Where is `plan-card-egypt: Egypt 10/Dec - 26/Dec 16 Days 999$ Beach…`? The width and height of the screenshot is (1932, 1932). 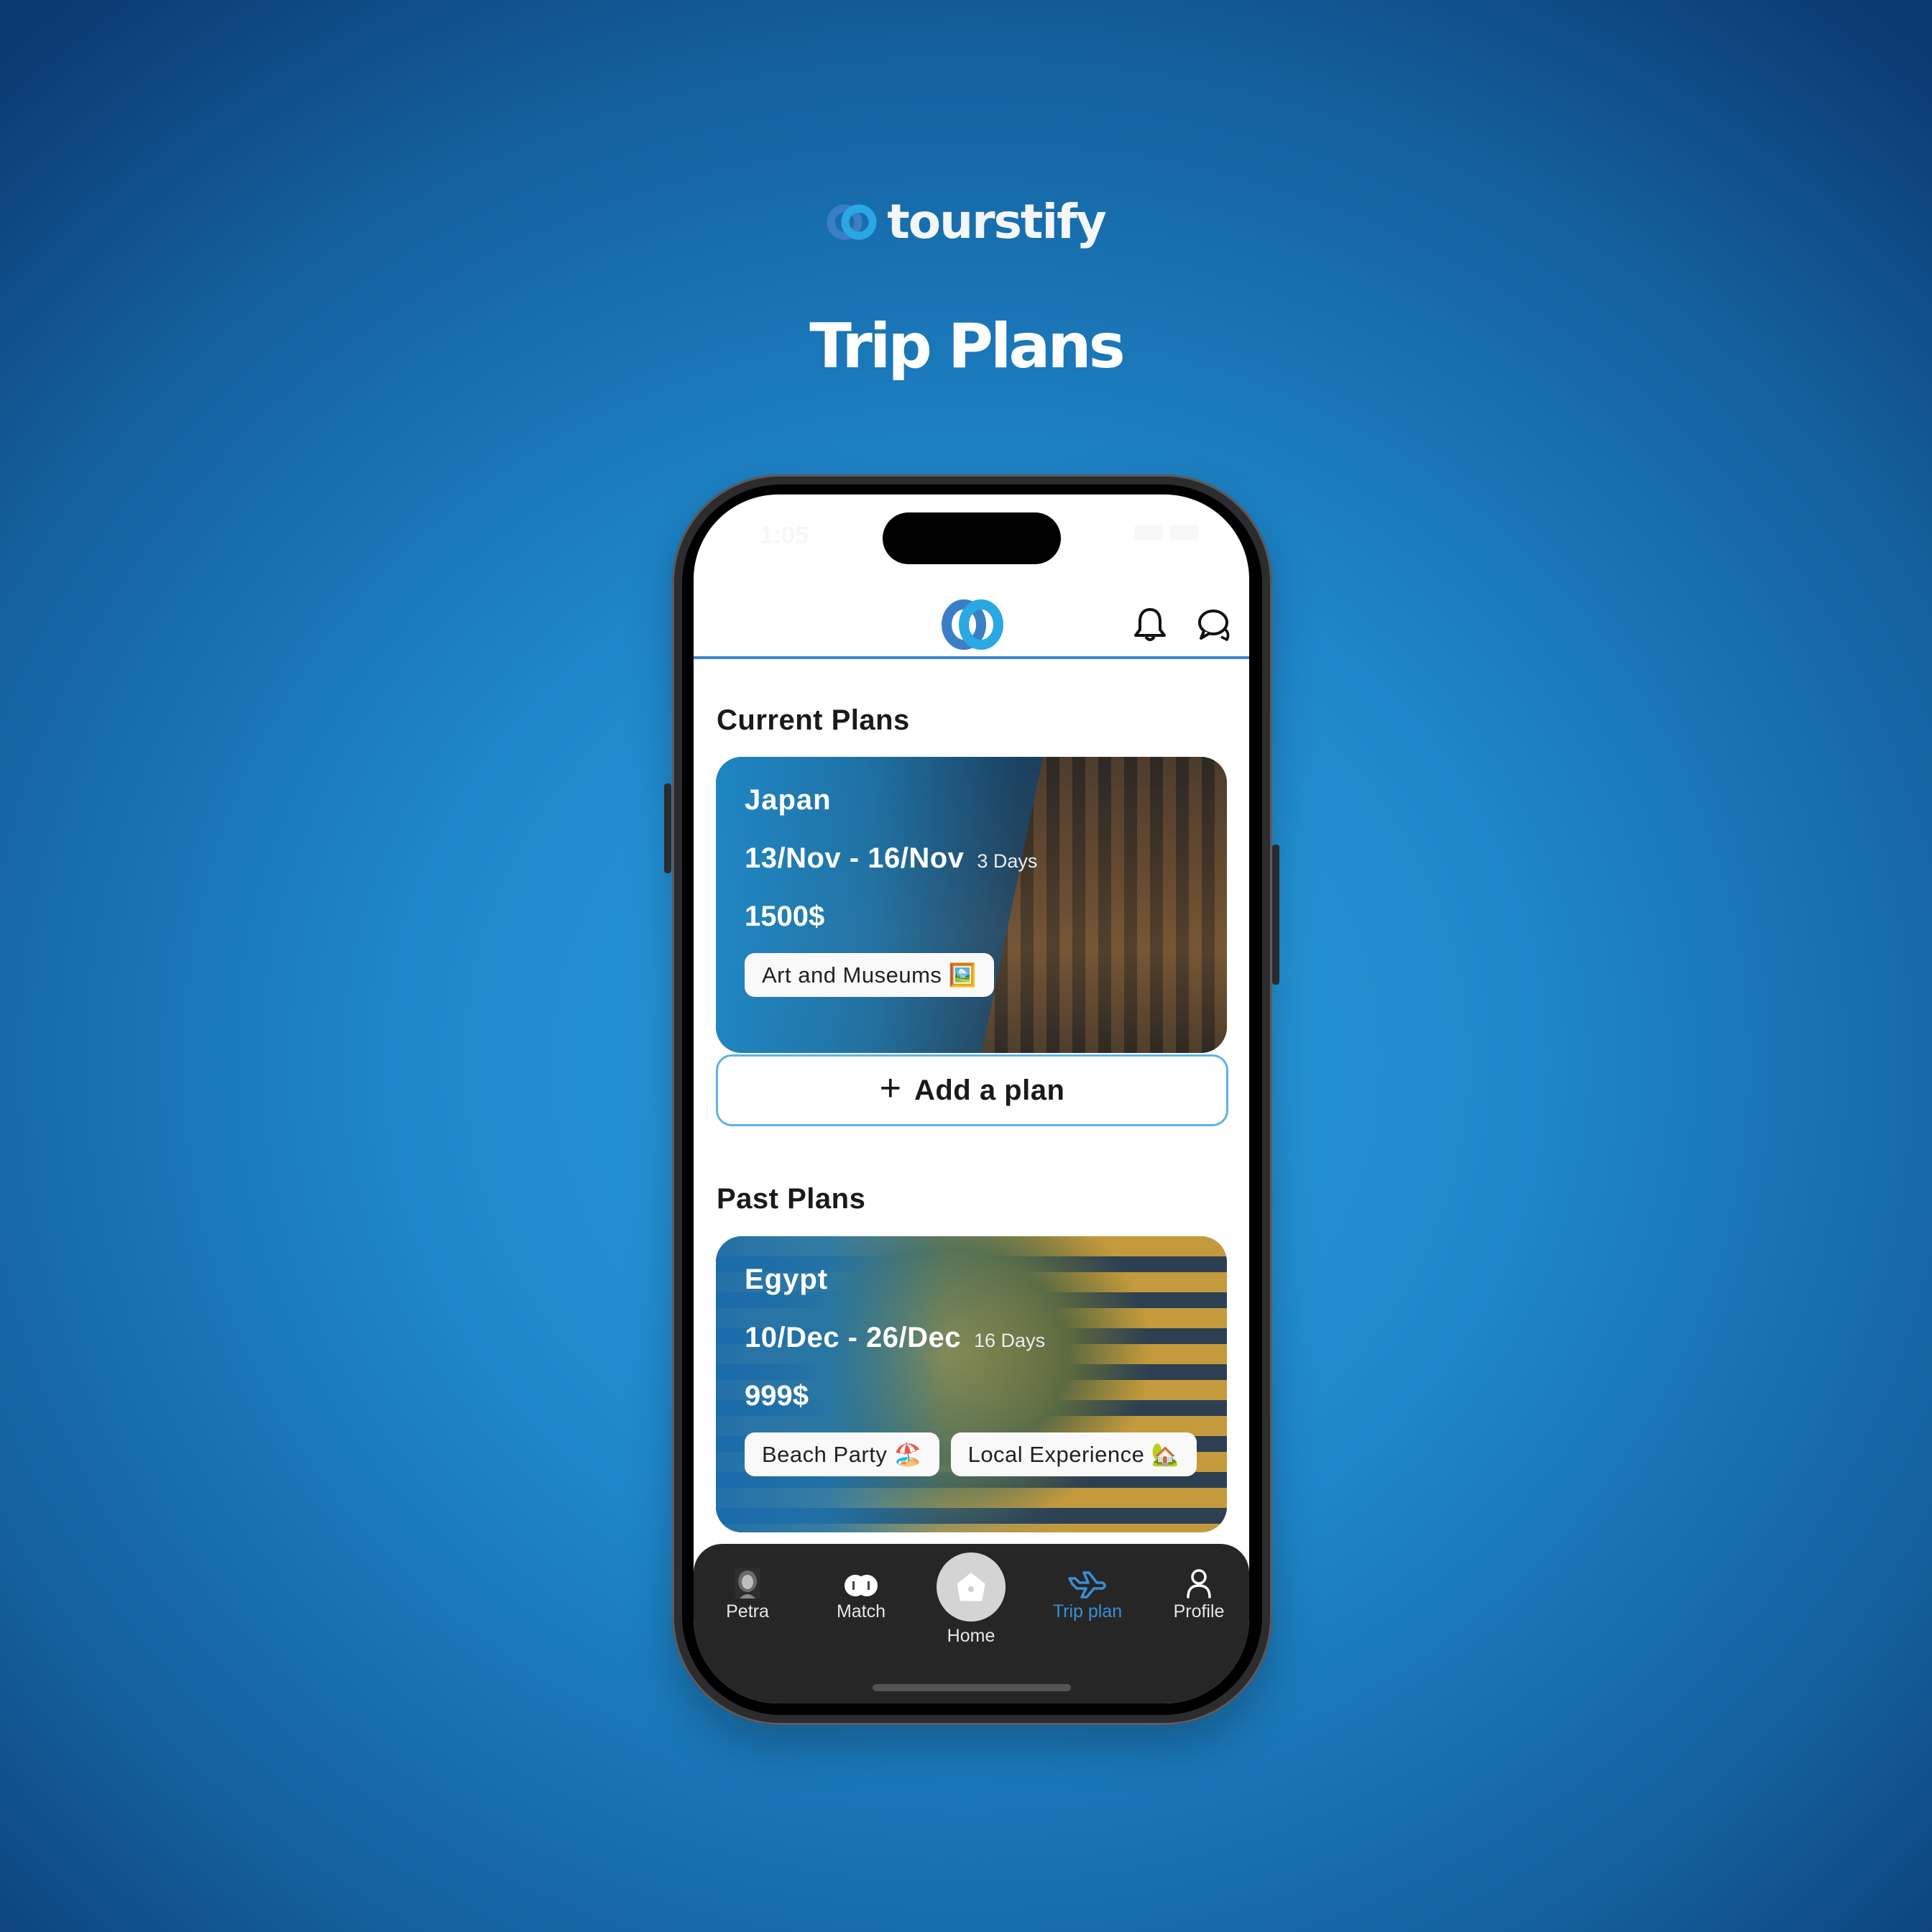
plan-card-egypt: Egypt 10/Dec - 26/Dec 16 Days 999$ Beach… is located at coordinates (971, 1384).